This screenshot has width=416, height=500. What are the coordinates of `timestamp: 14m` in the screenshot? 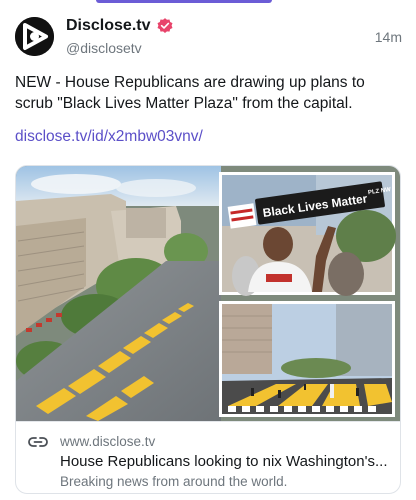 It's located at (388, 37).